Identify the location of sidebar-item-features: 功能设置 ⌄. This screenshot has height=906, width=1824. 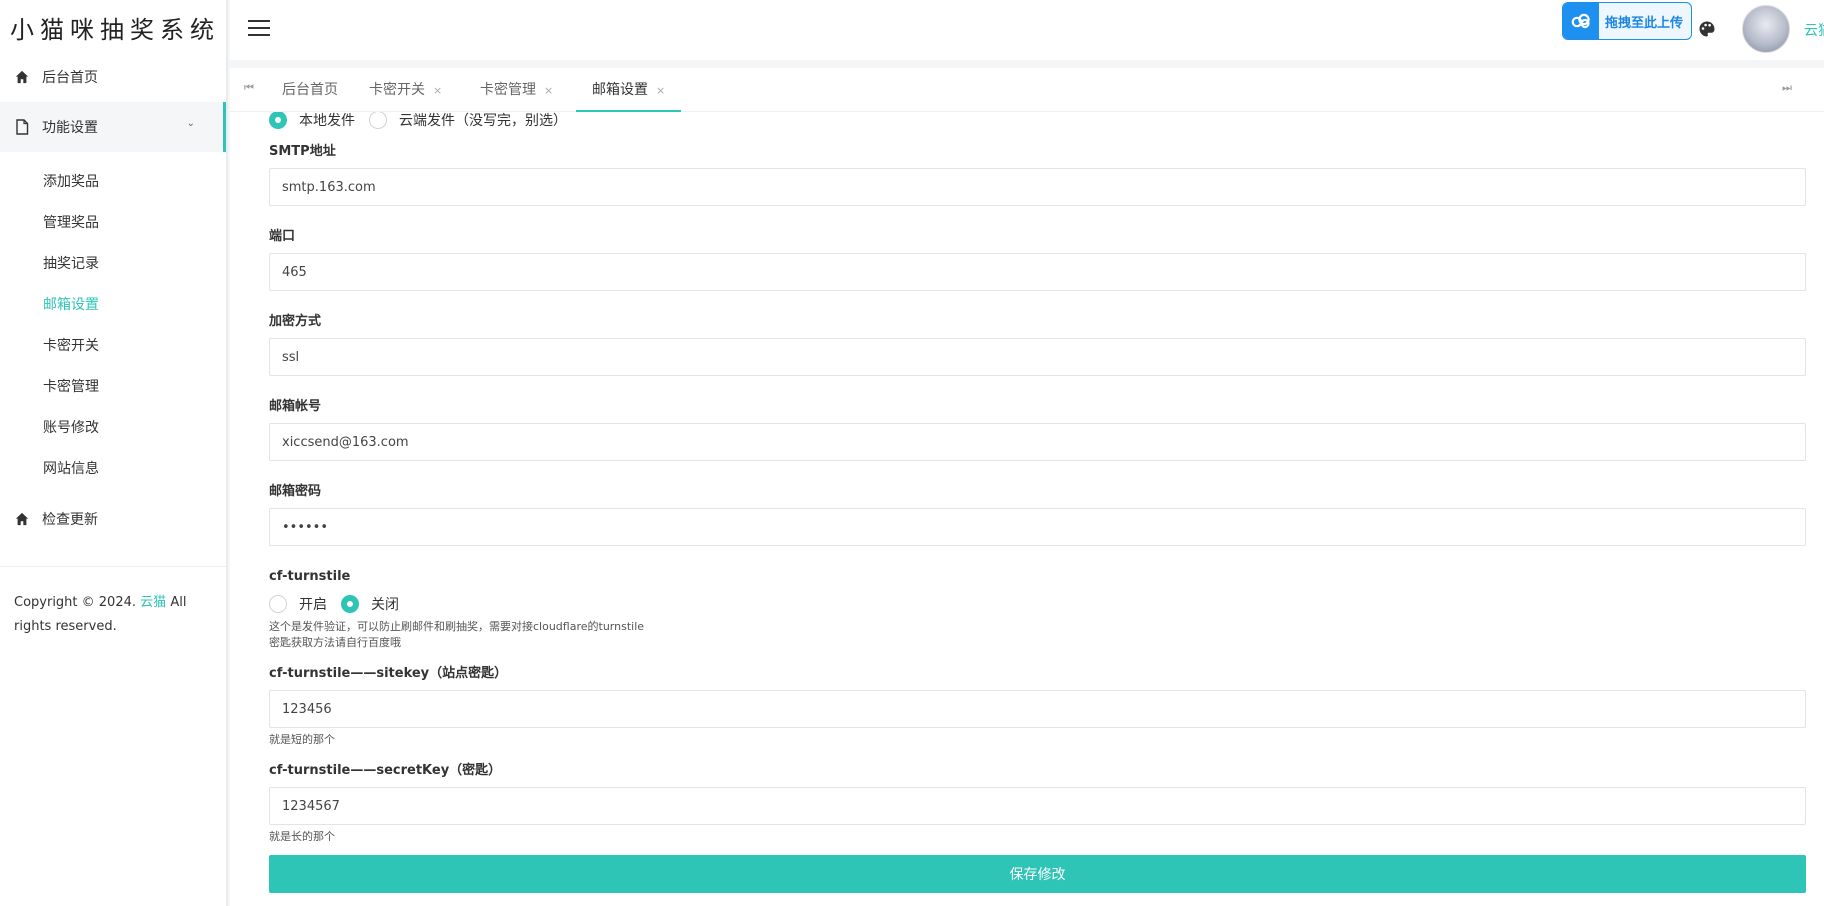
(113, 127).